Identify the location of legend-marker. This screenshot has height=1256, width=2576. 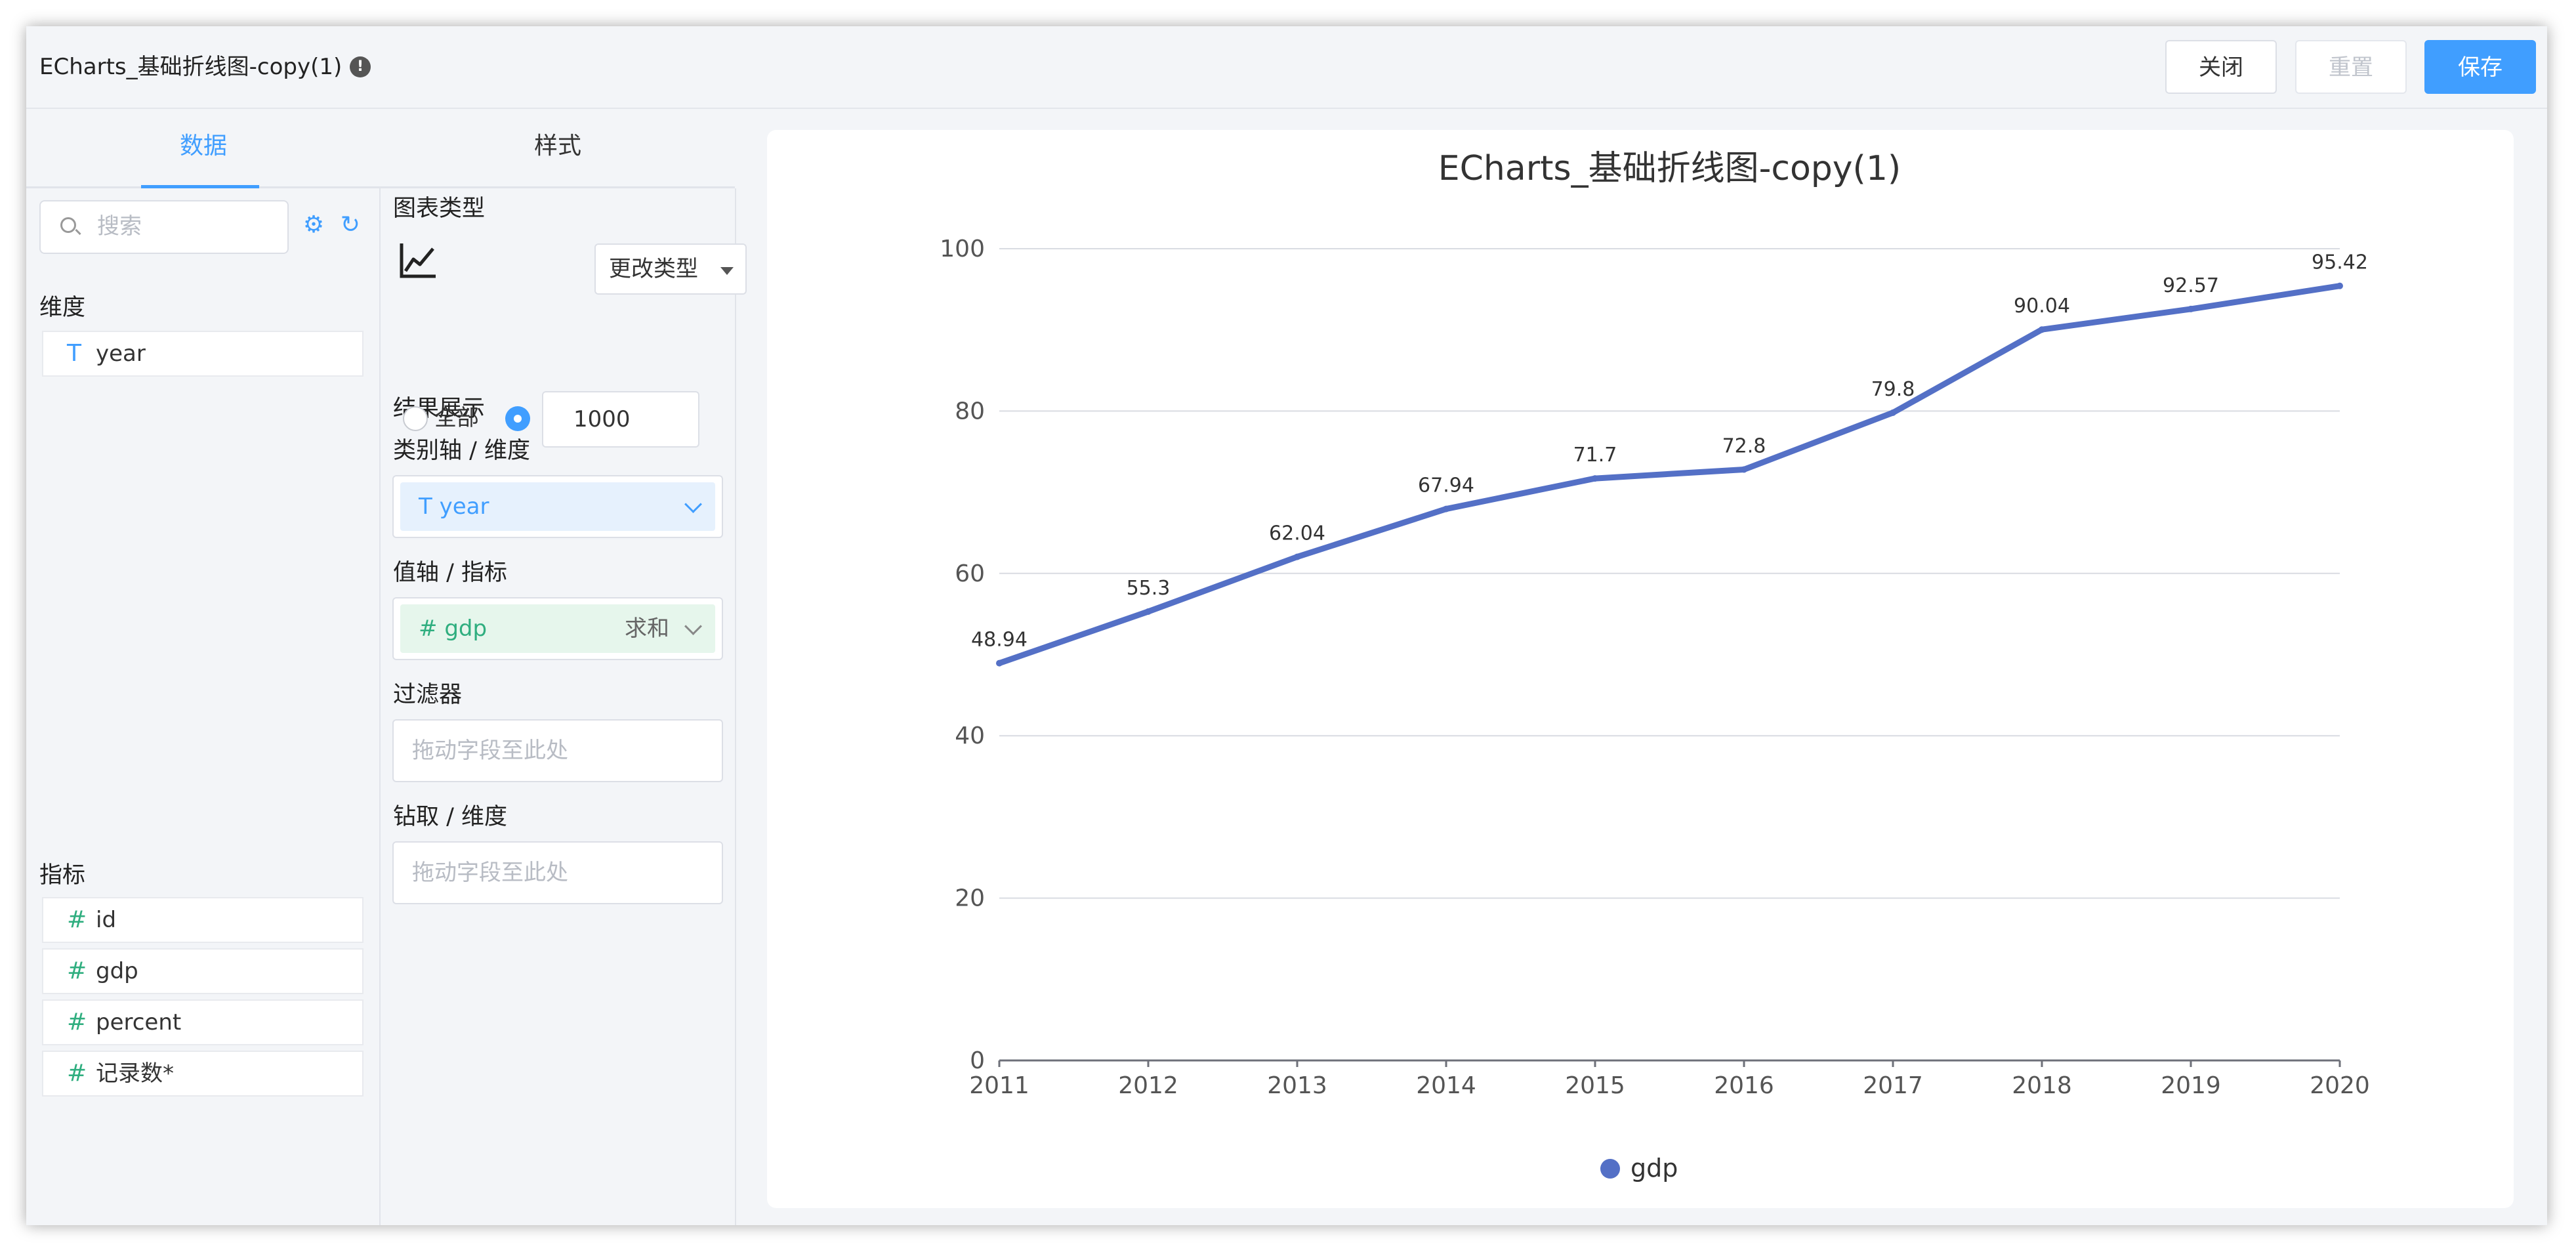
(1610, 1169).